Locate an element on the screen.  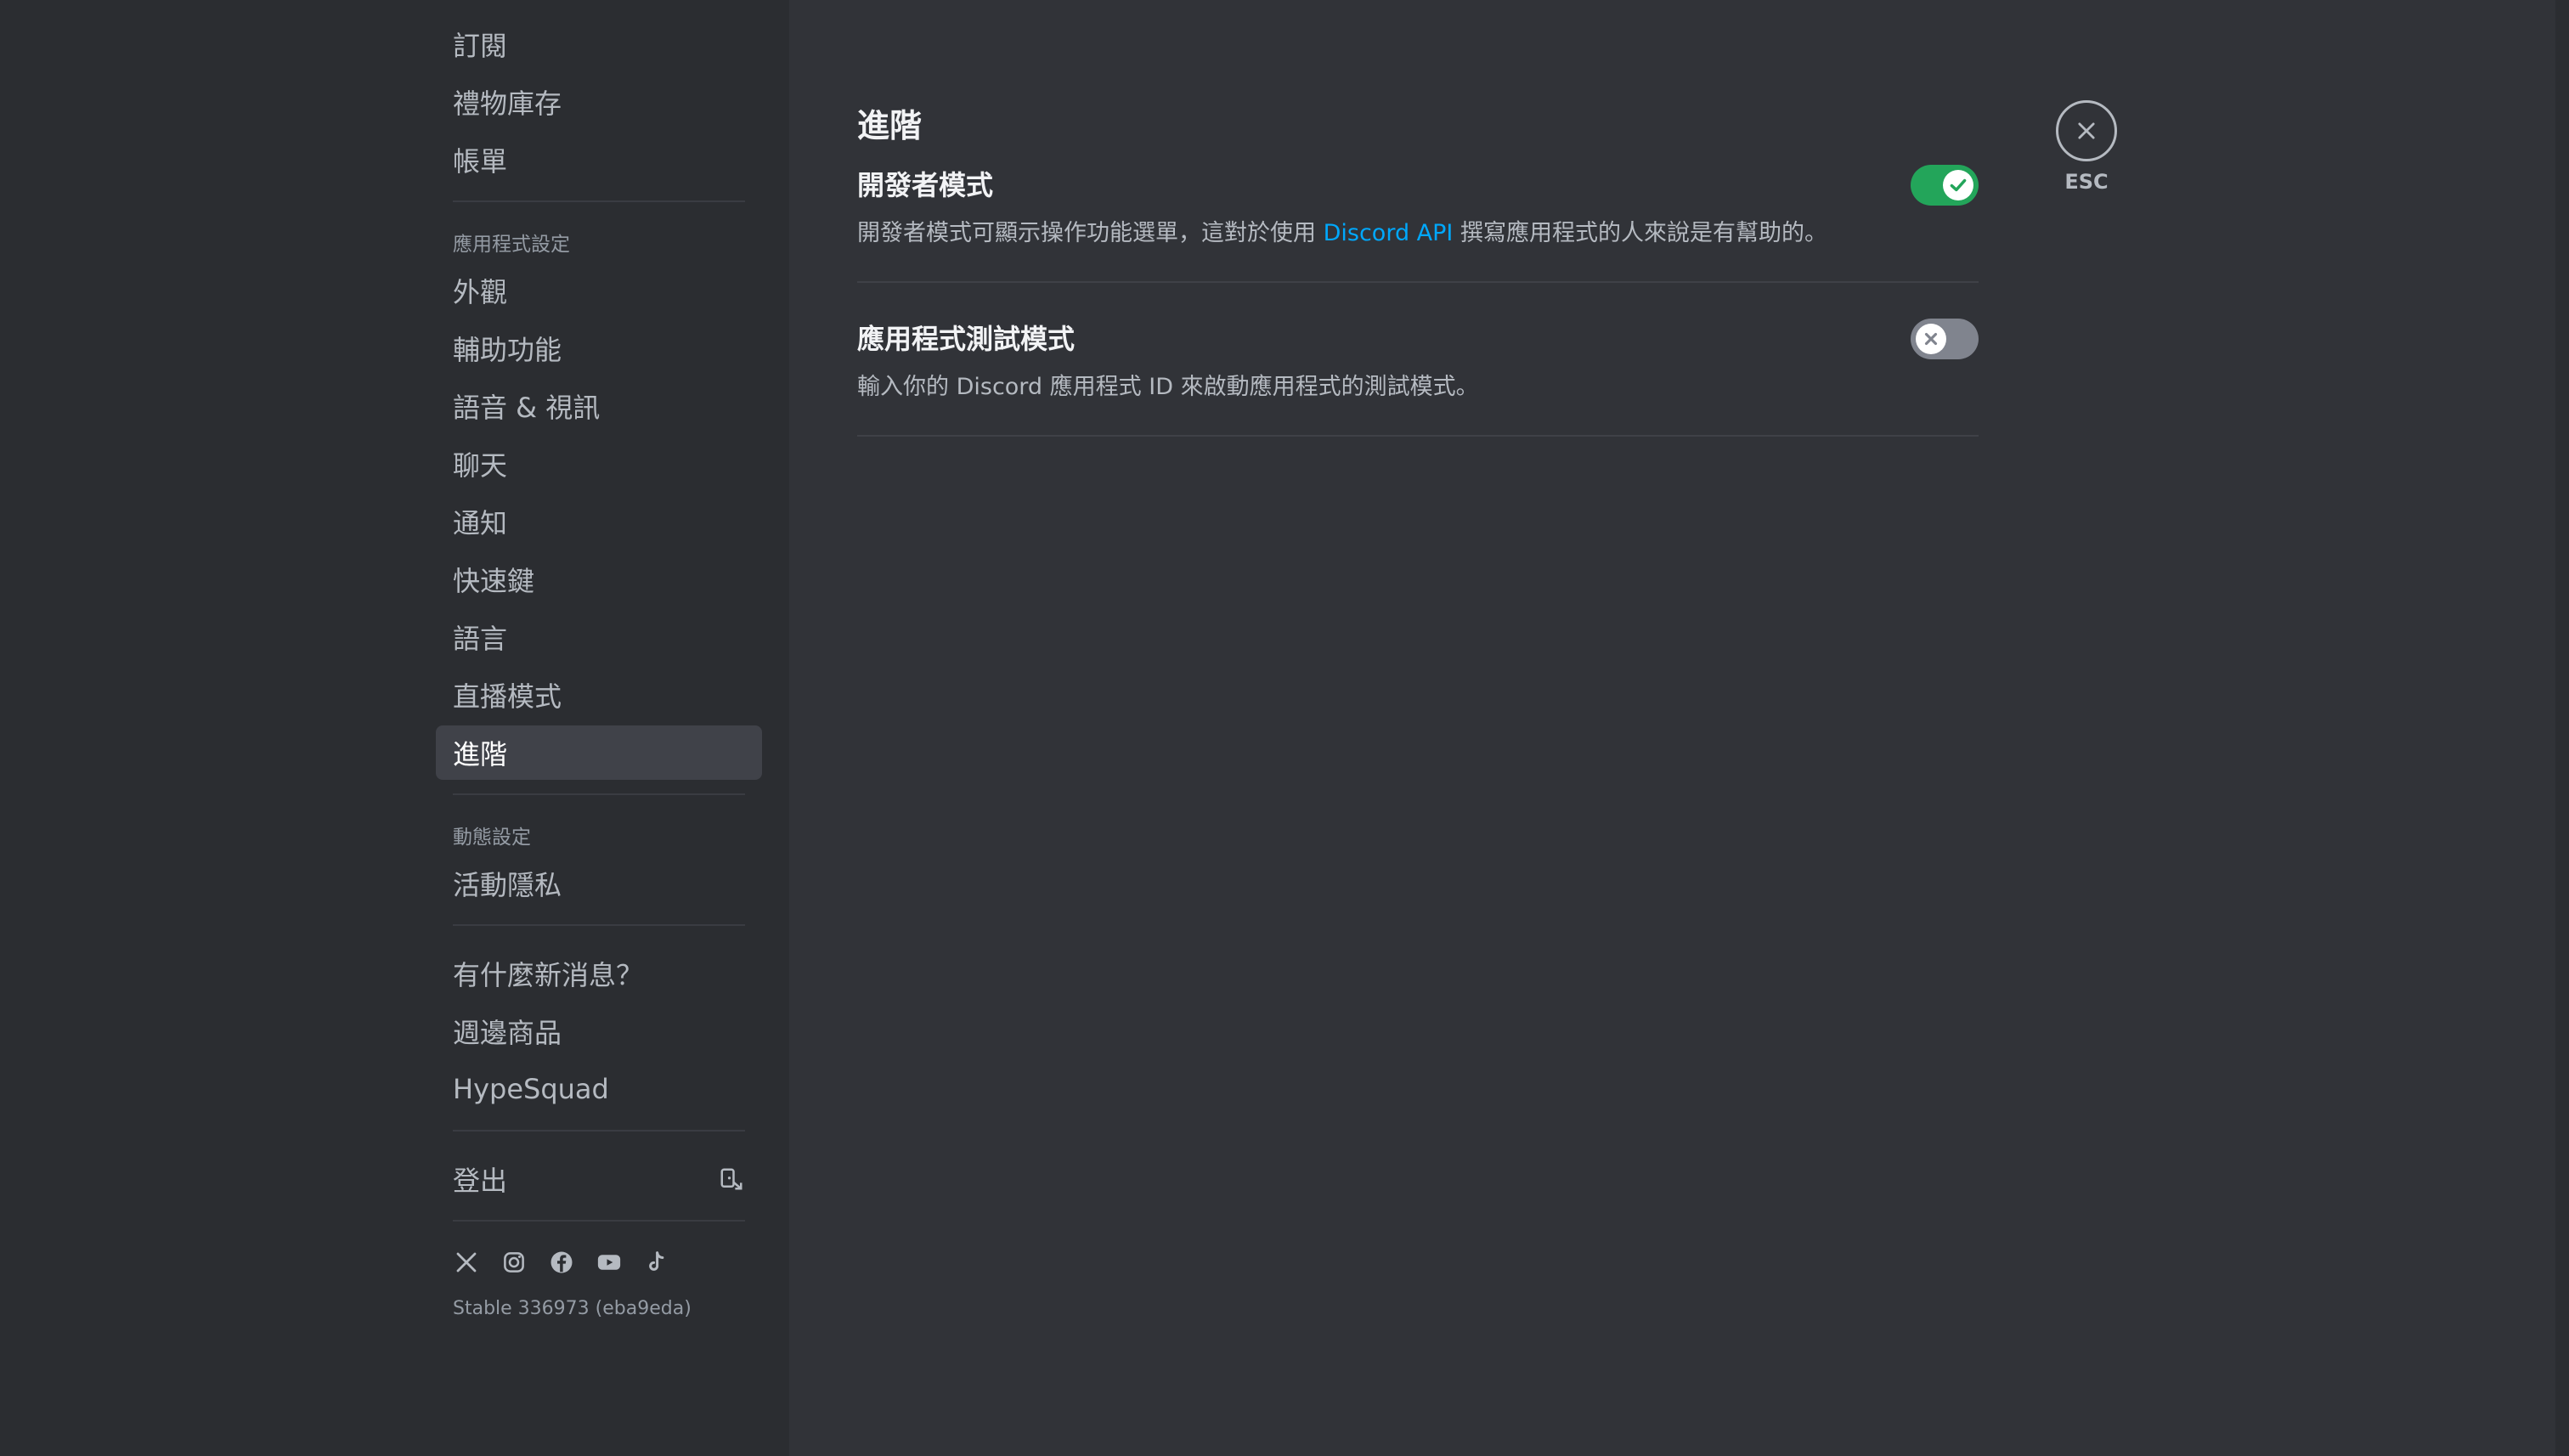
close-area: ESC is located at coordinates (2087, 147).